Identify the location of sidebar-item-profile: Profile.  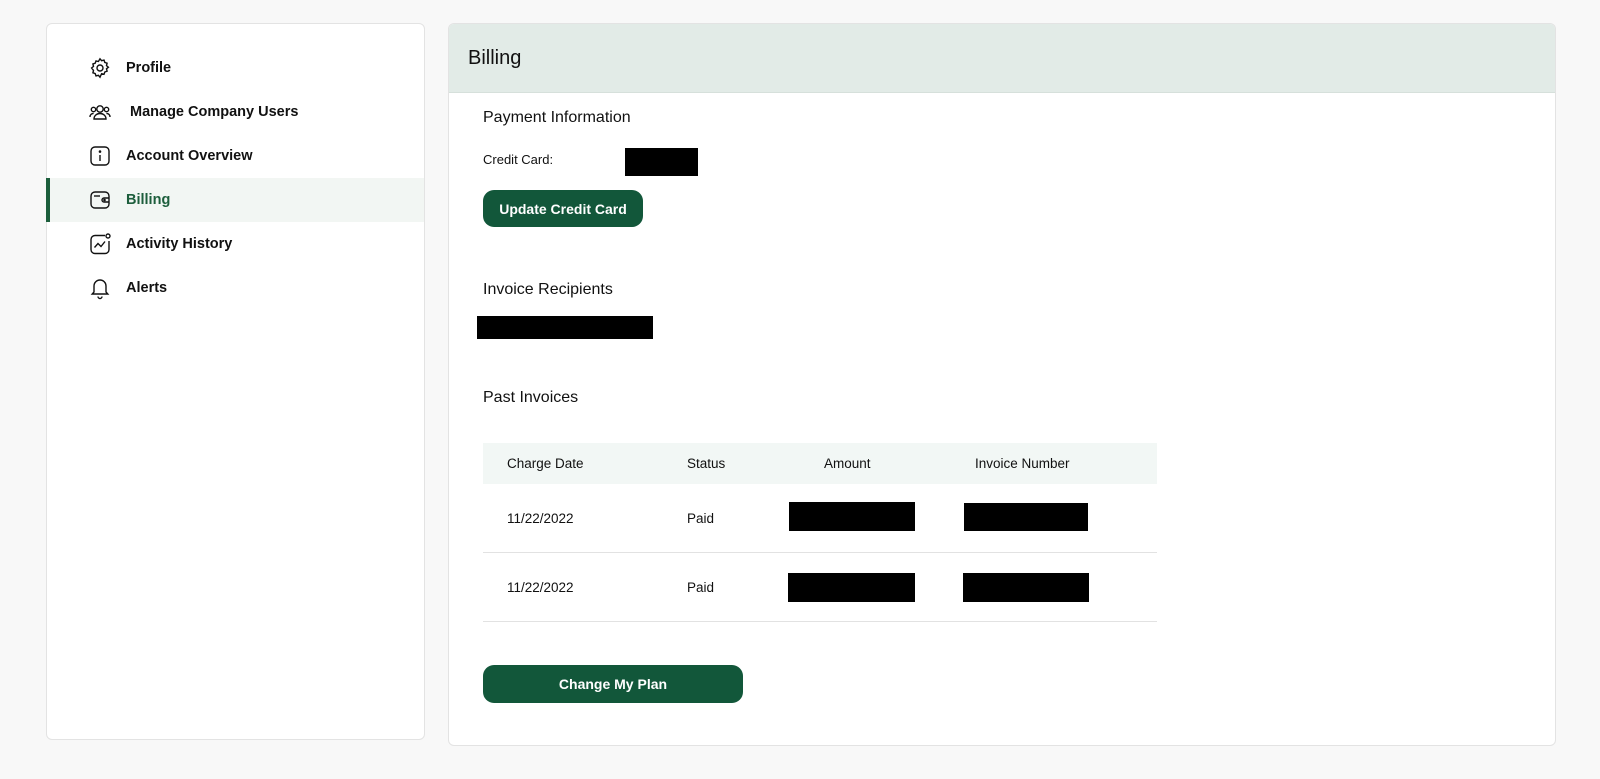
(235, 68).